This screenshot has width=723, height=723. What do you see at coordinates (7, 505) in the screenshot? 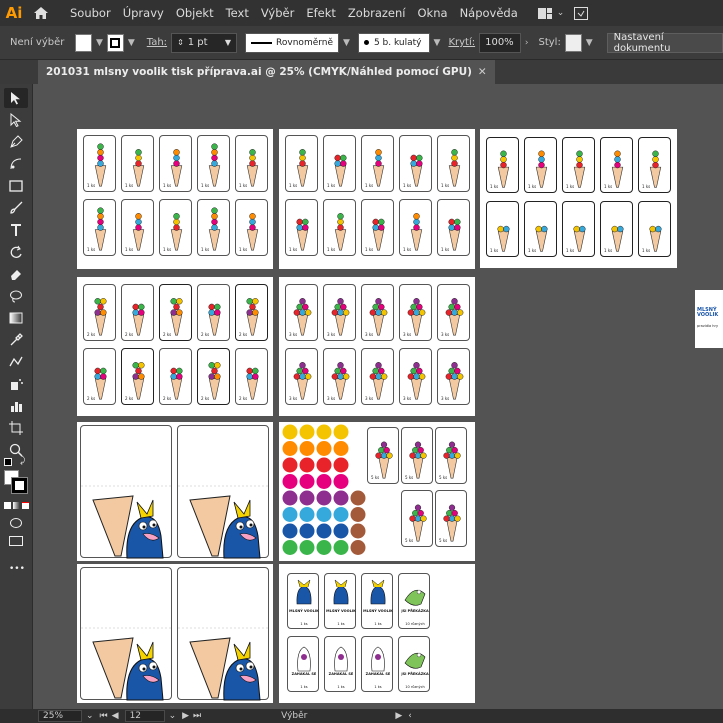
I see `color-icon` at bounding box center [7, 505].